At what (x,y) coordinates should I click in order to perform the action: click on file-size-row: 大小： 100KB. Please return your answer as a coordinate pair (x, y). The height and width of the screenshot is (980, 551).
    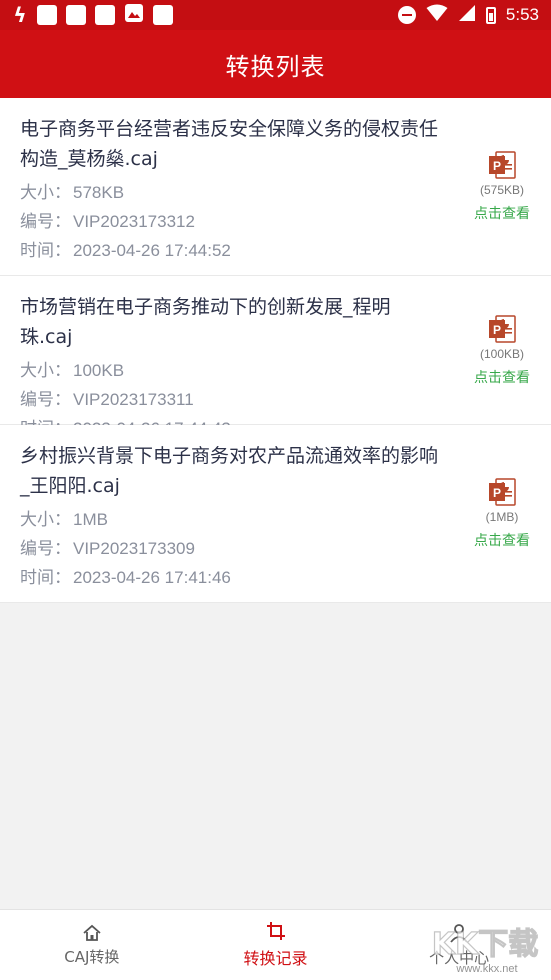
    Looking at the image, I should click on (230, 370).